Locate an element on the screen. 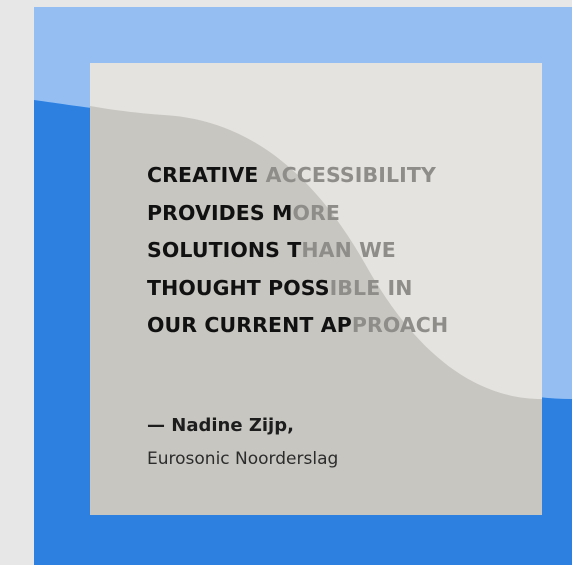  quote-line-faded: HAN WE is located at coordinates (348, 250).